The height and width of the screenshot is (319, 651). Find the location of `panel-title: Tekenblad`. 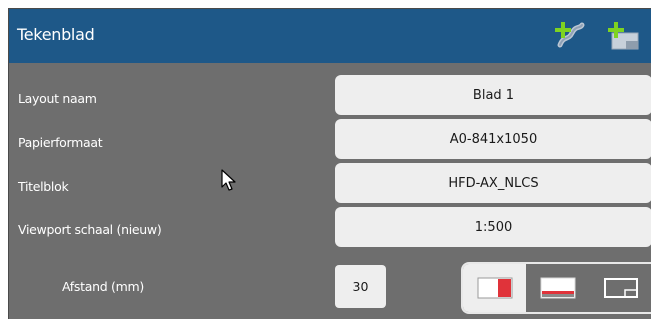

panel-title: Tekenblad is located at coordinates (56, 34).